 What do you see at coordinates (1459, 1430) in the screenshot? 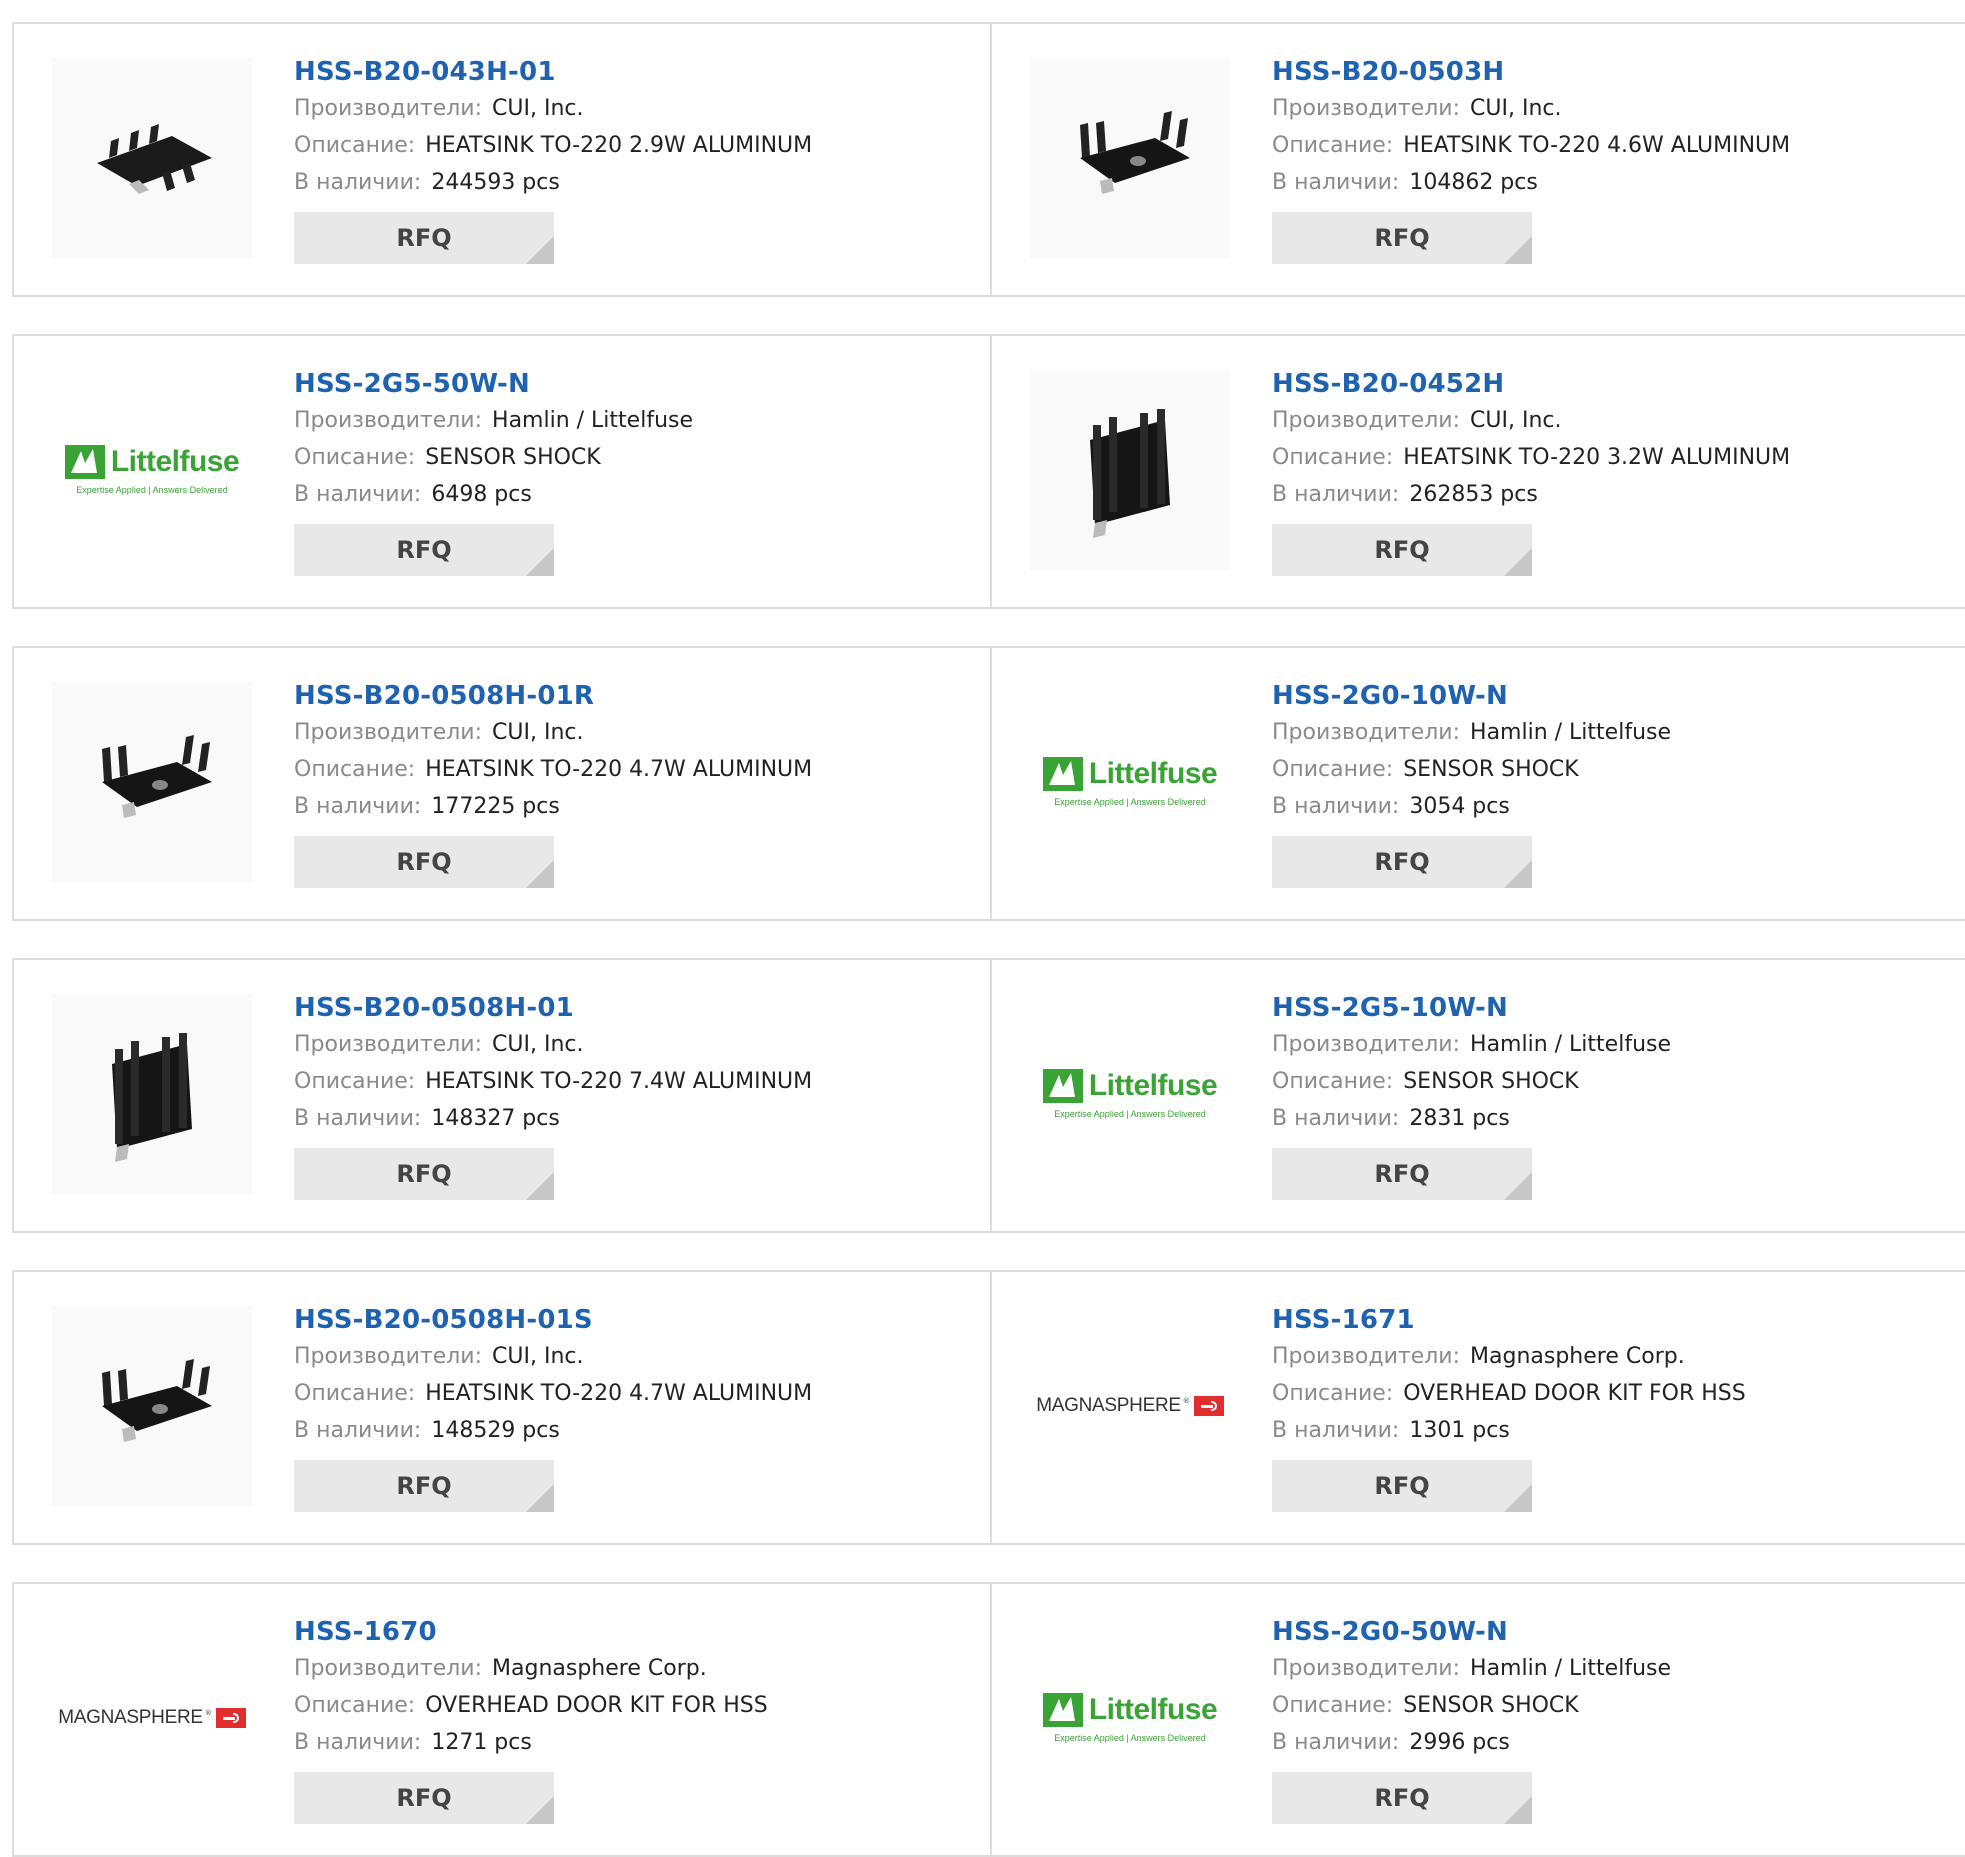
I see `stock-value: 1301 pcs` at bounding box center [1459, 1430].